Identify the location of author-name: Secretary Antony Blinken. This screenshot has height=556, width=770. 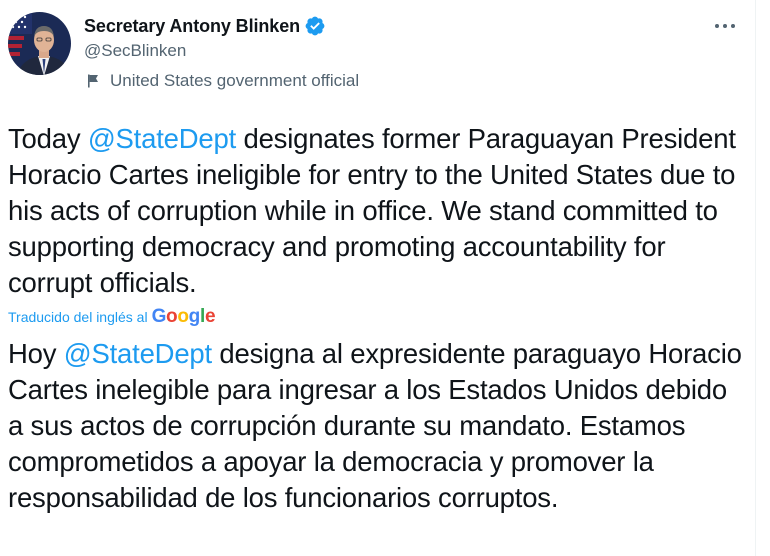
(192, 26).